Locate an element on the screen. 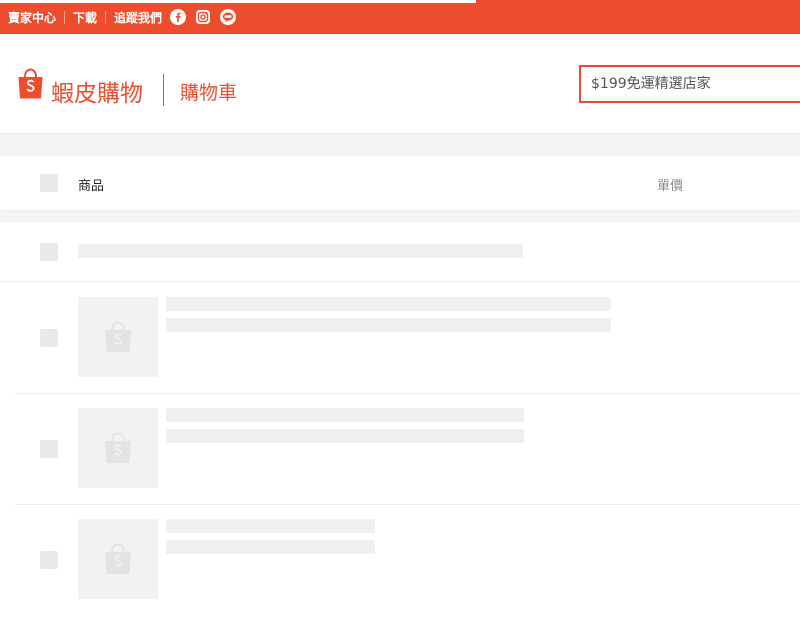 This screenshot has width=800, height=622. loading-progress-bar is located at coordinates (238, 1).